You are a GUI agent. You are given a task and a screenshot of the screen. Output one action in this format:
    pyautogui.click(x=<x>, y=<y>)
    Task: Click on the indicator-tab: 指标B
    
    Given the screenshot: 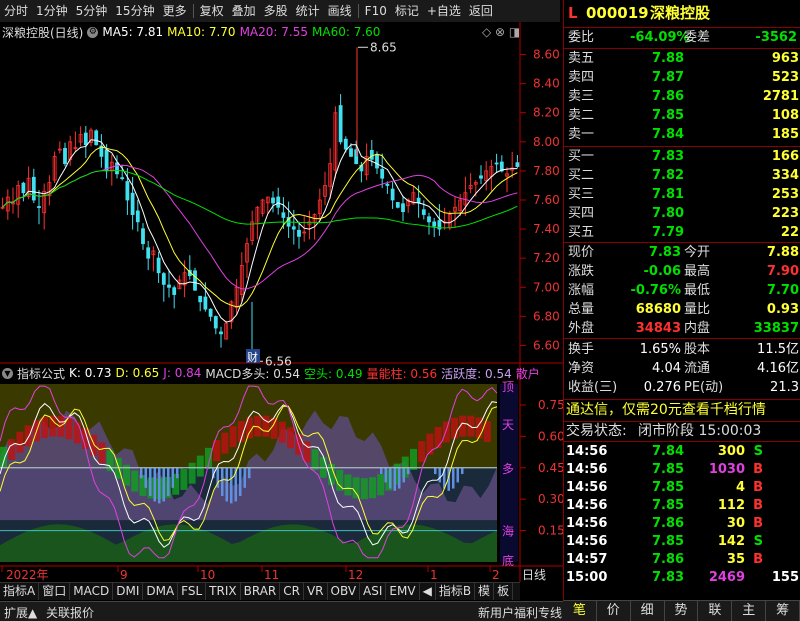 What is the action you would take?
    pyautogui.click(x=456, y=591)
    